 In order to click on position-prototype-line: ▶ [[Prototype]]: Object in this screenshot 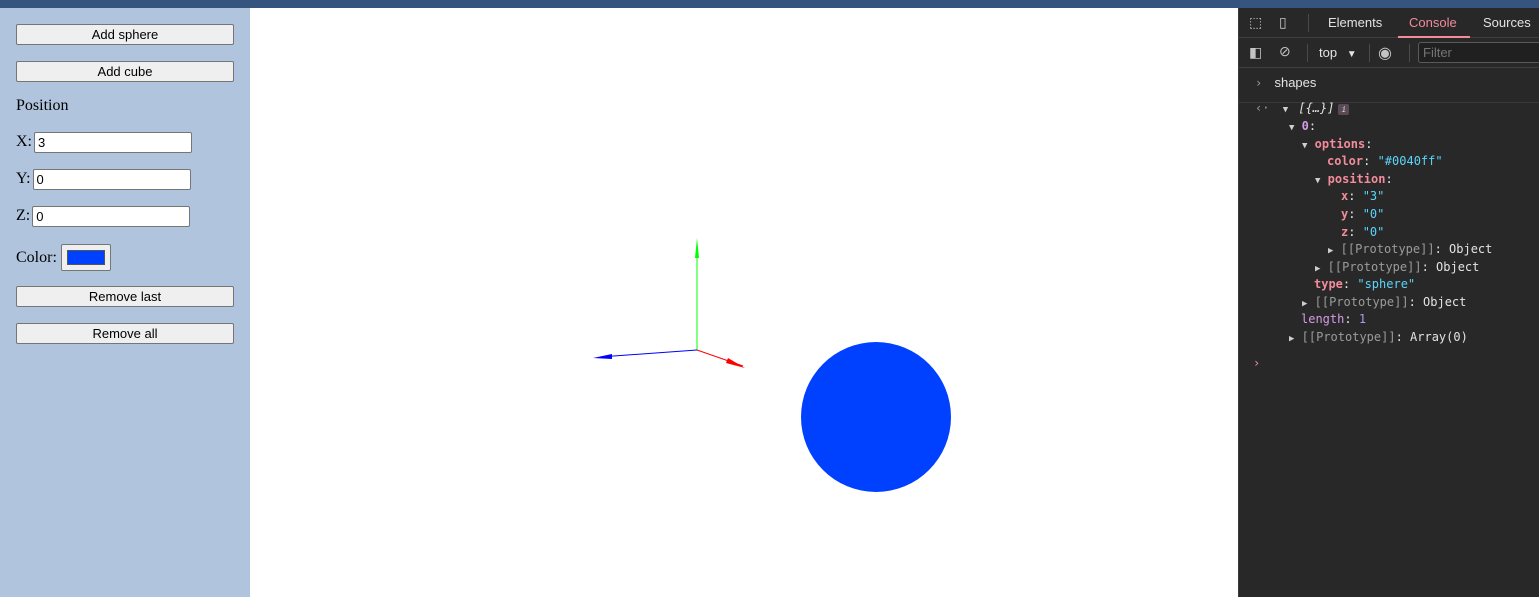, I will do `click(1410, 249)`.